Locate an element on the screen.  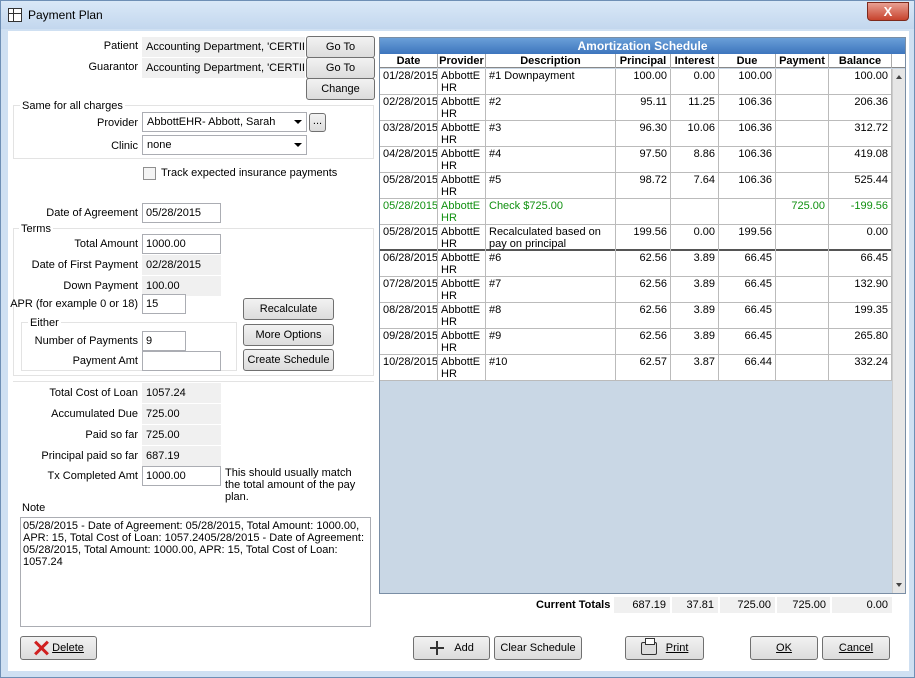
cancel-button: Cancel is located at coordinates (856, 648).